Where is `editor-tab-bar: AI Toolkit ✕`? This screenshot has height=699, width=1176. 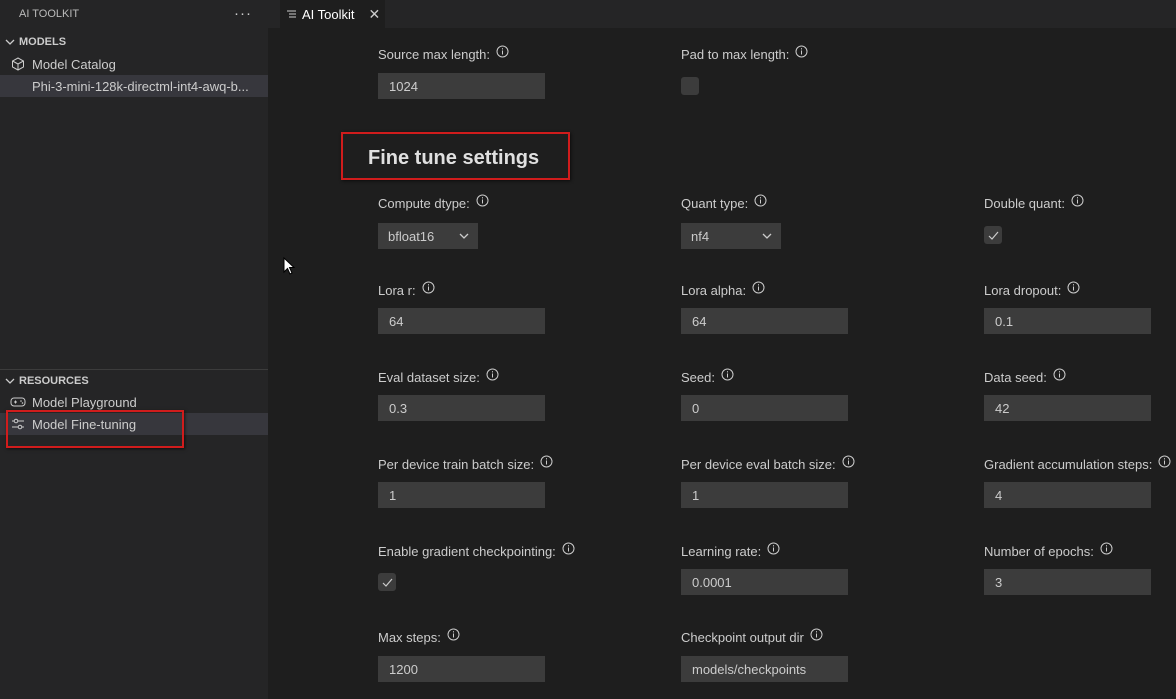
editor-tab-bar: AI Toolkit ✕ is located at coordinates (722, 14).